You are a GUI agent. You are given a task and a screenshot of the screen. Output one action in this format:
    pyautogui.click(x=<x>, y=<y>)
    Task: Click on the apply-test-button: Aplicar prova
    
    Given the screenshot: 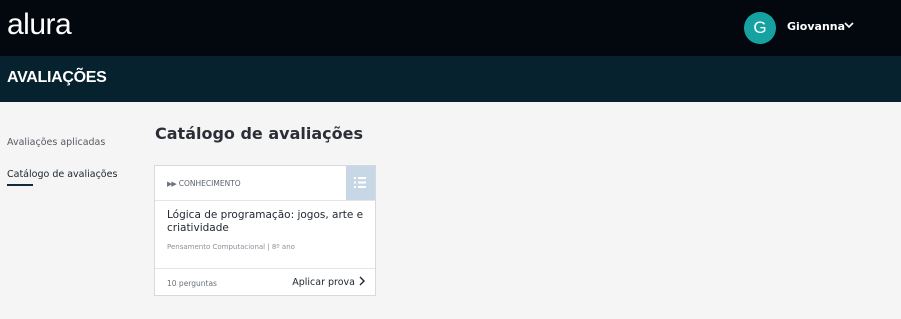 What is the action you would take?
    pyautogui.click(x=328, y=282)
    